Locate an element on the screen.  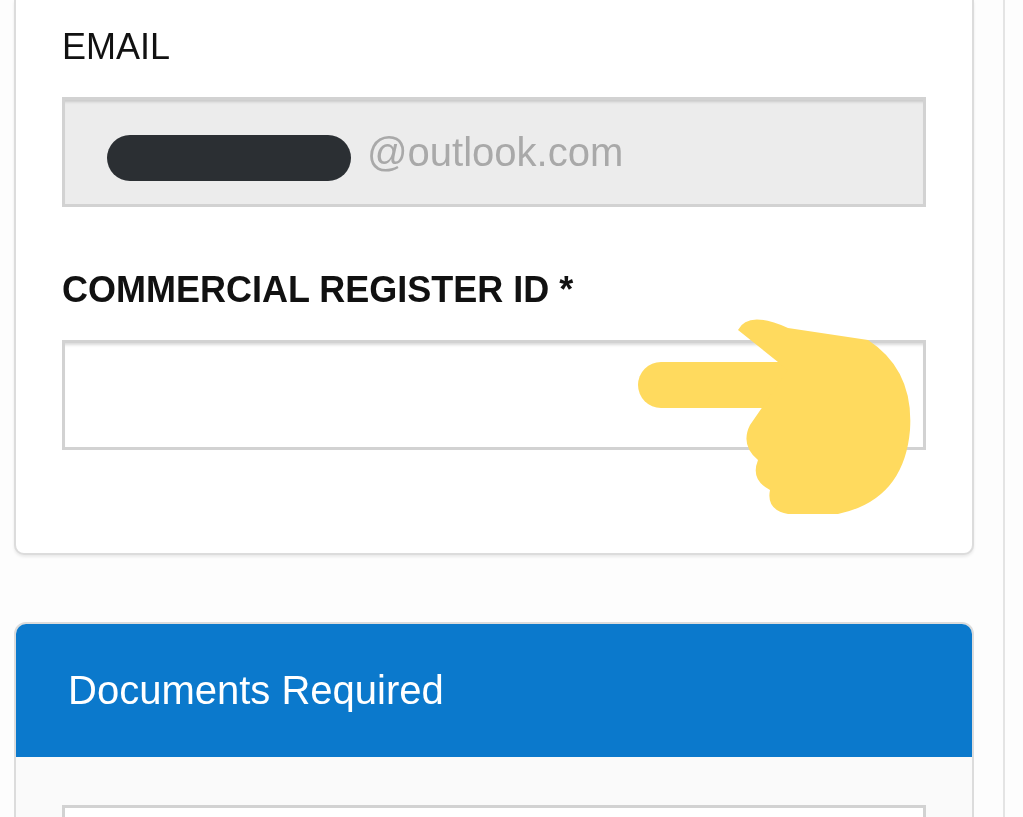
field-label: EMAIL is located at coordinates (117, 47).